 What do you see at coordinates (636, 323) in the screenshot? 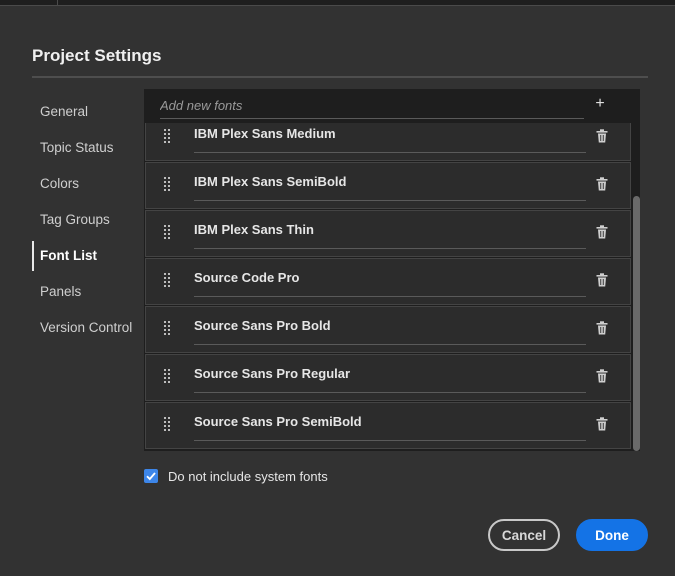
I see `scrollbar-thumb` at bounding box center [636, 323].